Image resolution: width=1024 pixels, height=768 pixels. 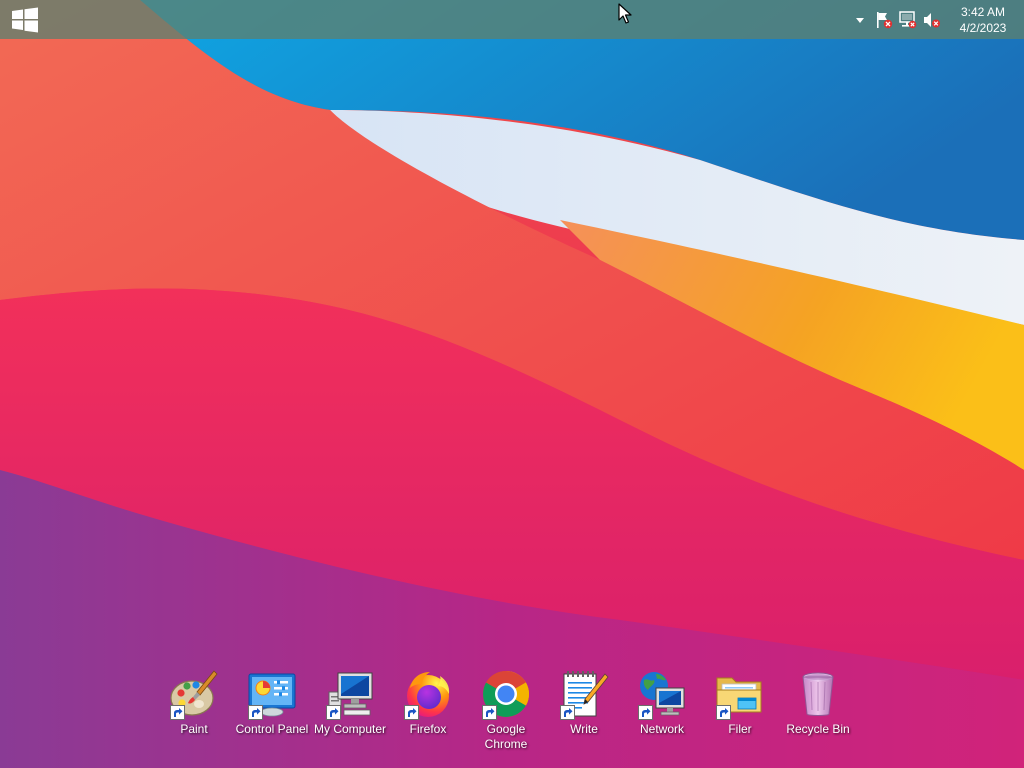 I want to click on system-tray: 3:42 AM 4/2/2023, so click(x=936, y=19).